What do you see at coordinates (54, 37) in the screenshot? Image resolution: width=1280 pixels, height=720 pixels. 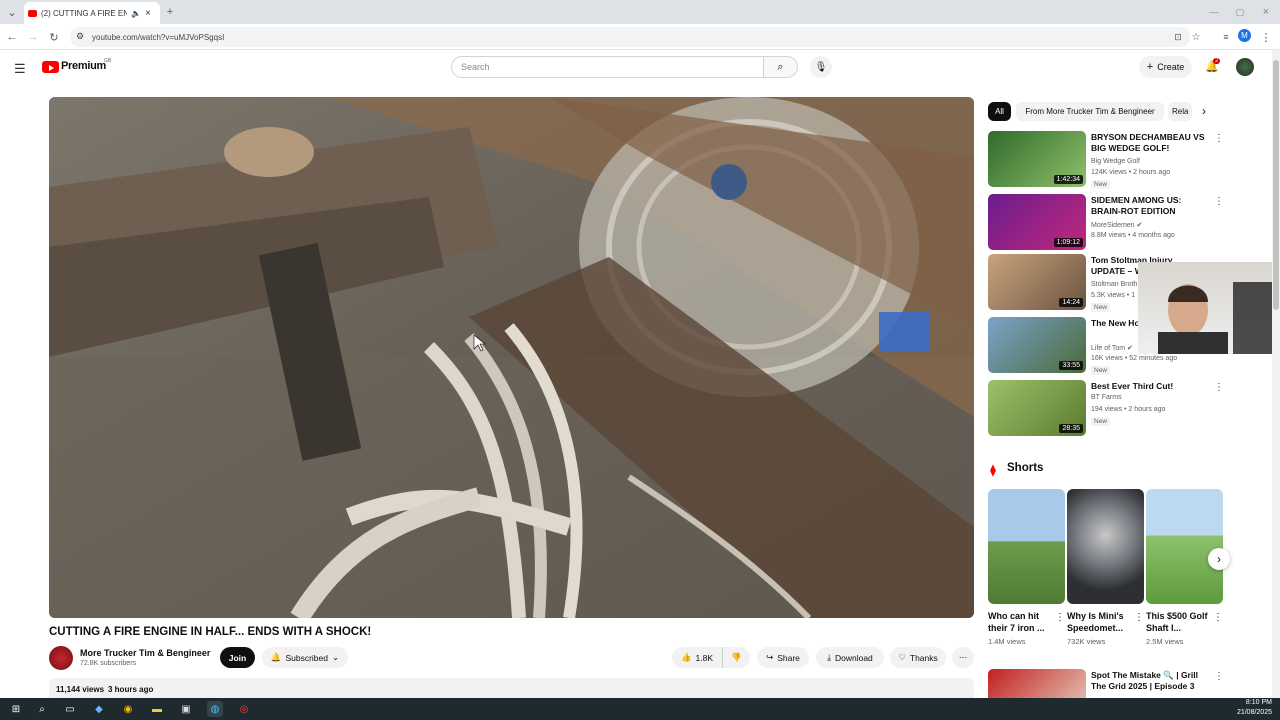 I see `reload-icon: ↻` at bounding box center [54, 37].